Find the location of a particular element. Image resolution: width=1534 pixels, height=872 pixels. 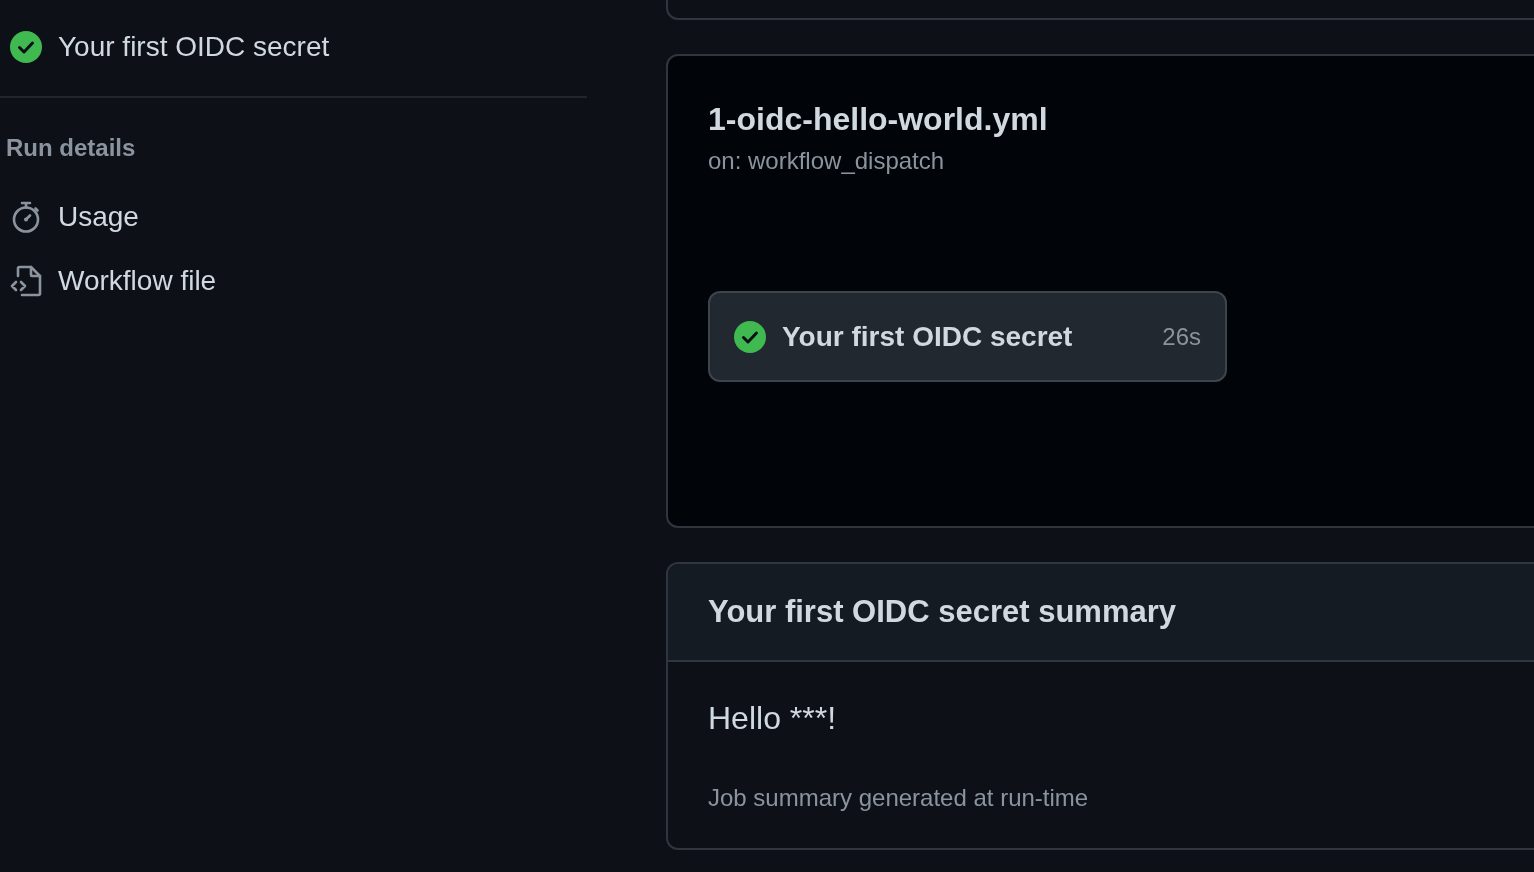

sidebar-link: Workflow file is located at coordinates (108, 281).